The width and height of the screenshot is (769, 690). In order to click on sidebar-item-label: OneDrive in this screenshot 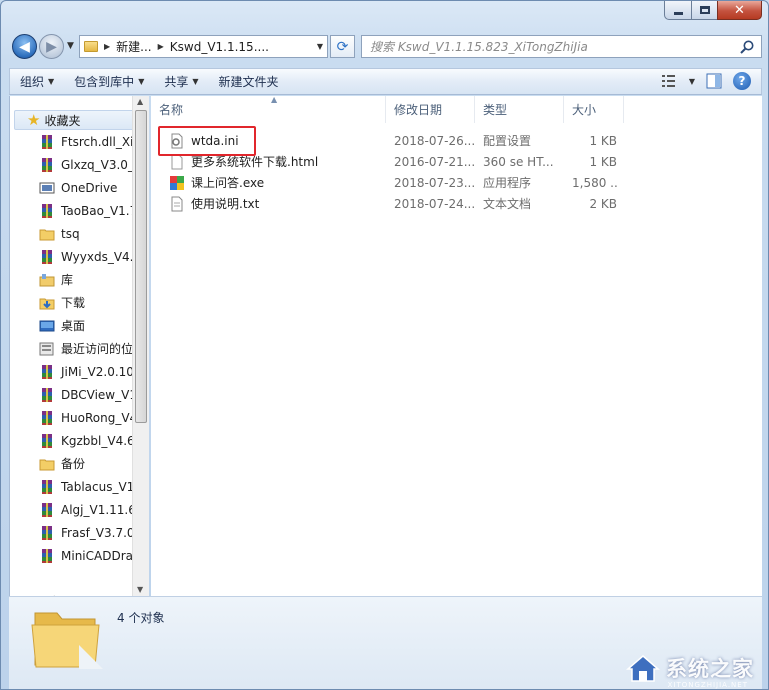, I will do `click(89, 187)`.